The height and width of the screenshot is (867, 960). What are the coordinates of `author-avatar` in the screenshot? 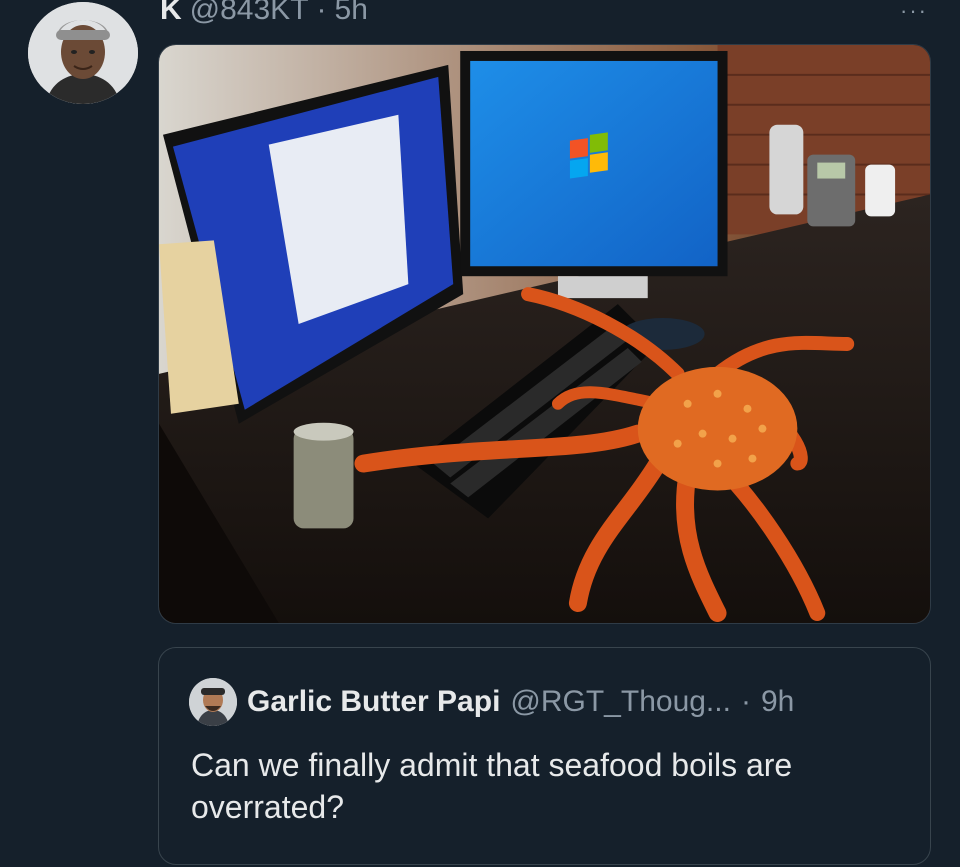 It's located at (83, 53).